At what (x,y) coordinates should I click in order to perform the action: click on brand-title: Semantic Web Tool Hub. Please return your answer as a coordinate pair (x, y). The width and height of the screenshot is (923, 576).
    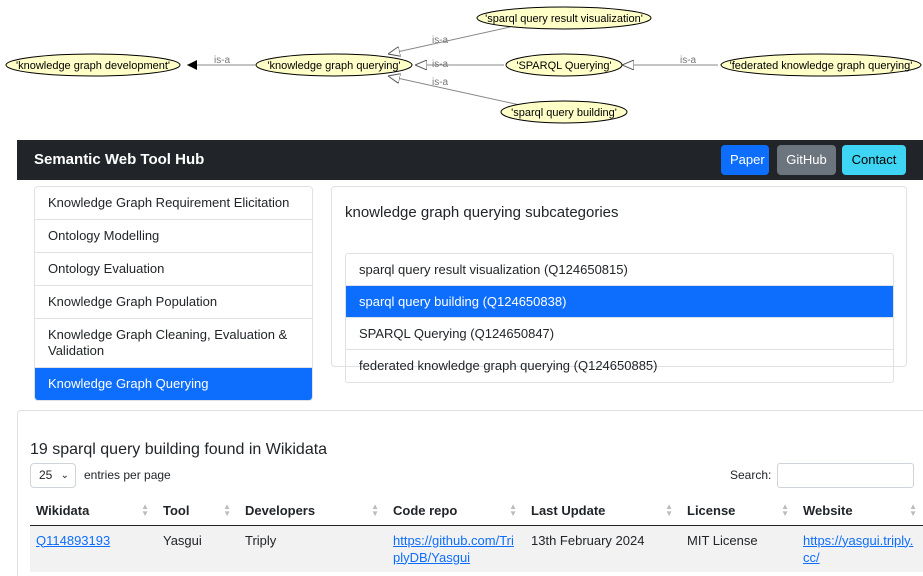
    Looking at the image, I should click on (119, 159).